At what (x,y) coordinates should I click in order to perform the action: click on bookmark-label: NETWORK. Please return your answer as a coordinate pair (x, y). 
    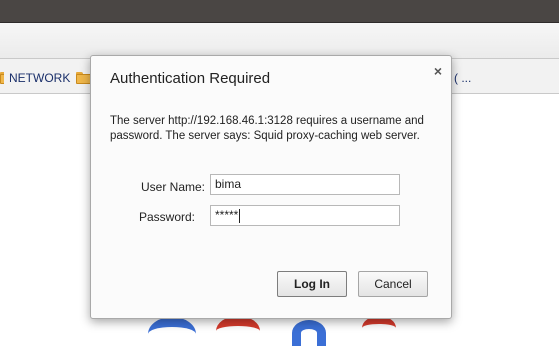
    Looking at the image, I should click on (40, 78).